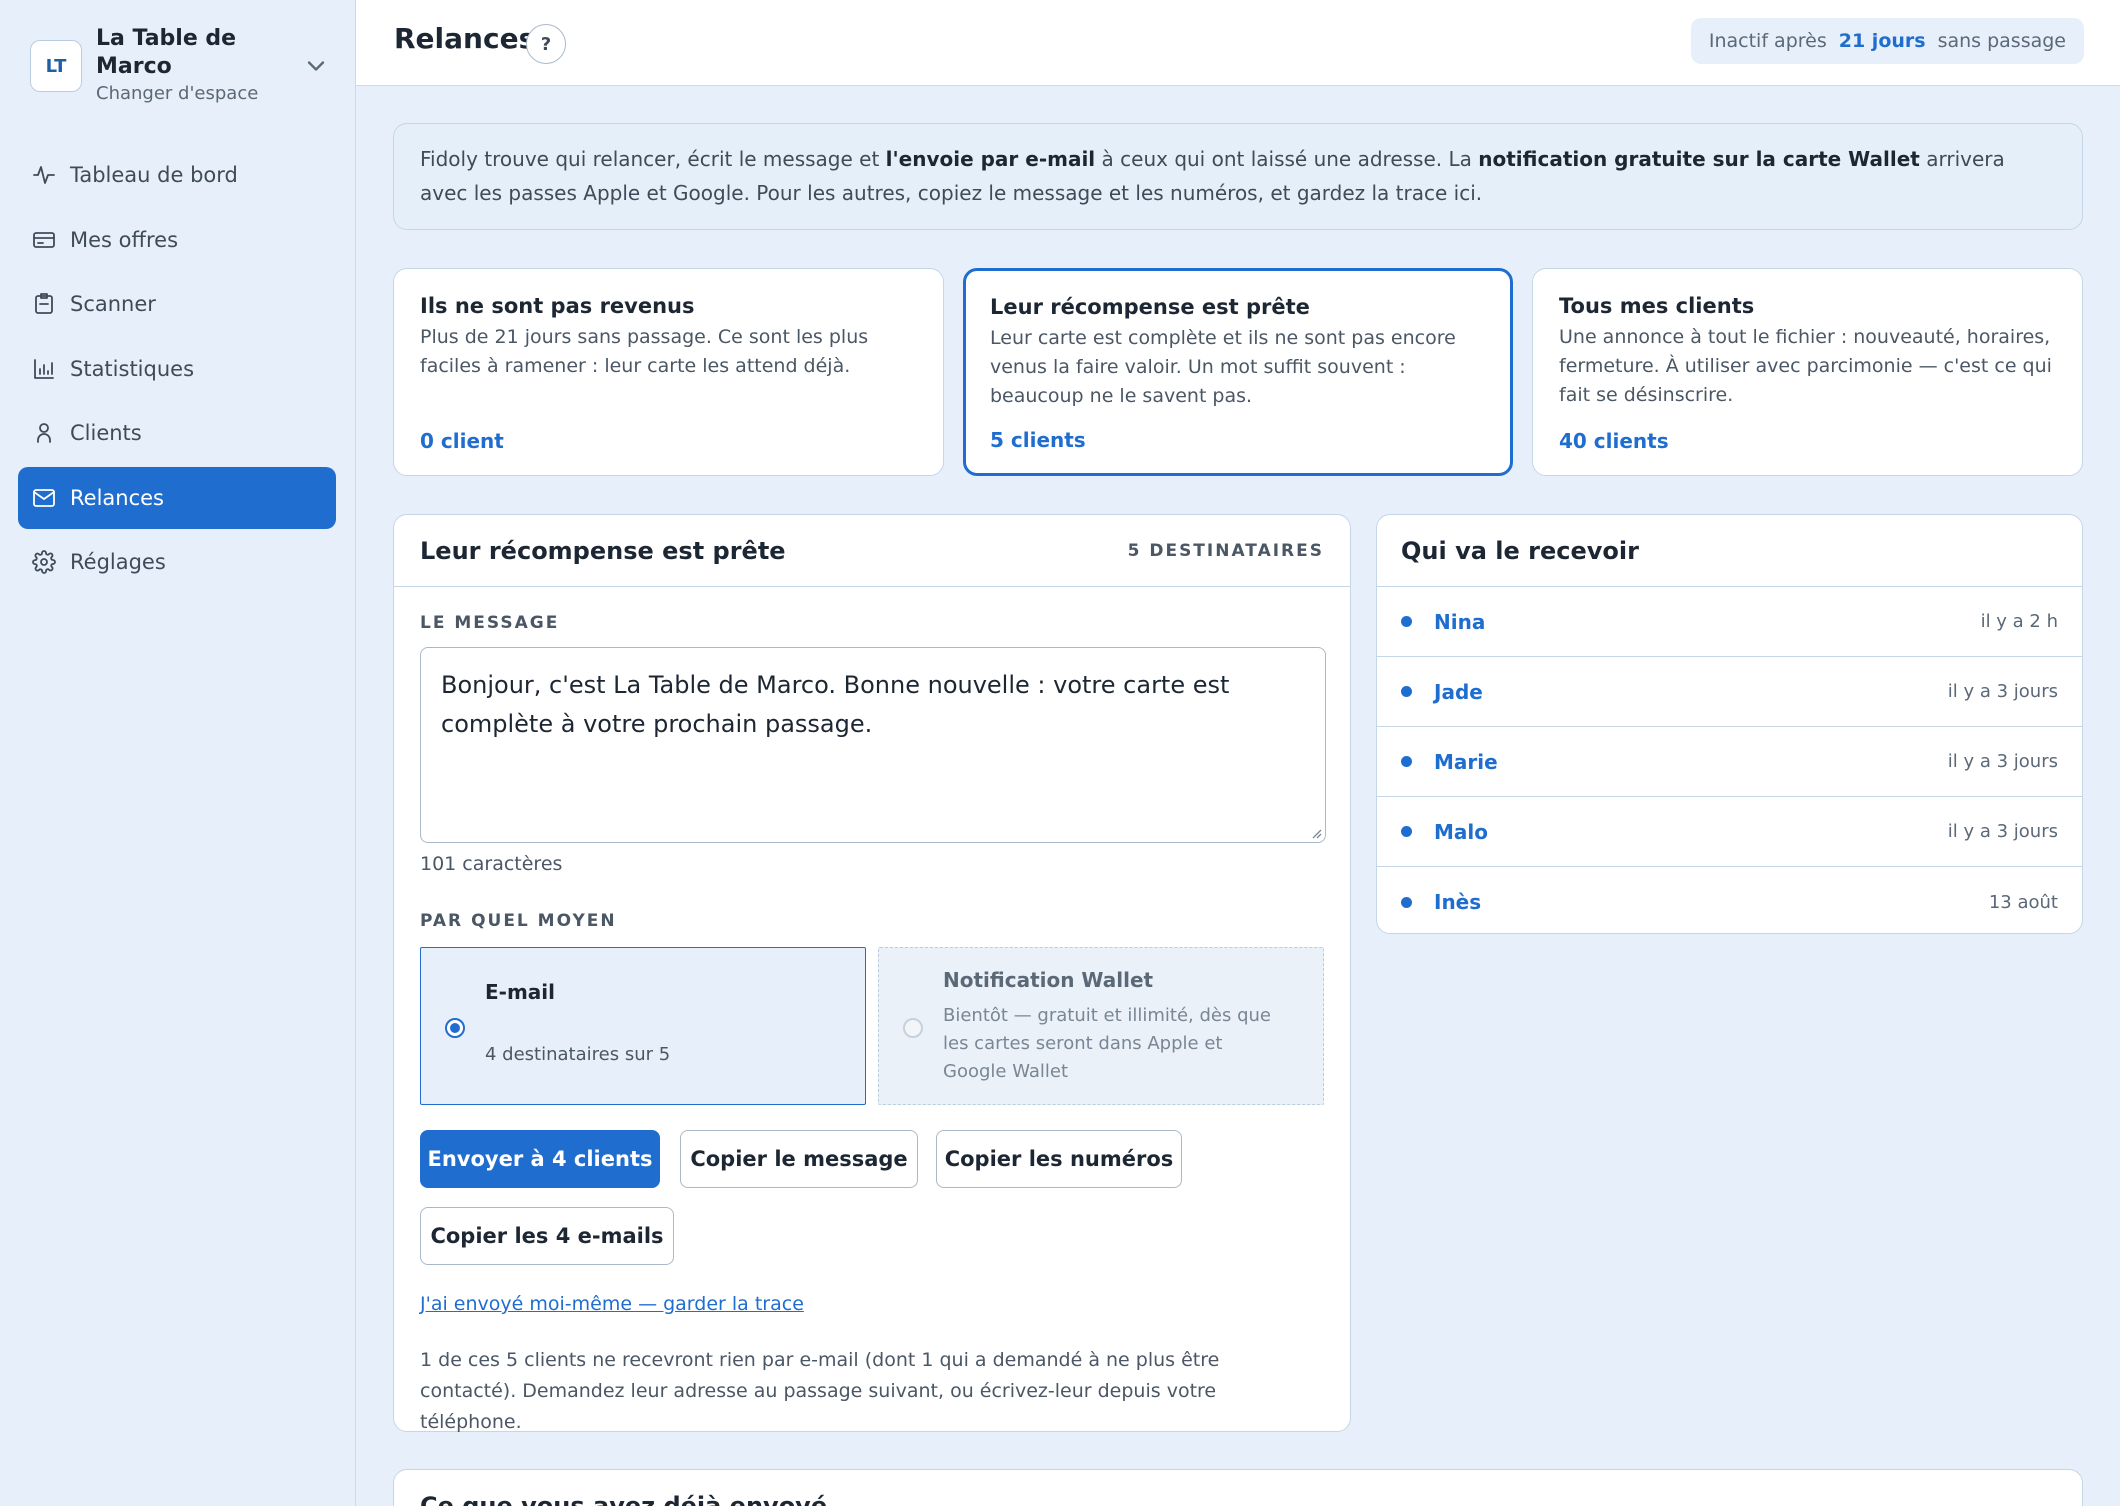 Image resolution: width=2120 pixels, height=1506 pixels. Describe the element at coordinates (490, 623) in the screenshot. I see `message-label: LE MESSAGE` at that location.